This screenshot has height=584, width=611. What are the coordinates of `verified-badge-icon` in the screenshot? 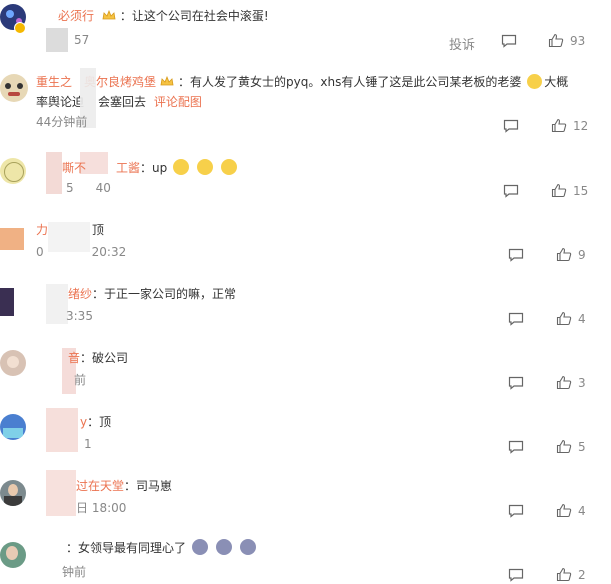 It's located at (20, 28).